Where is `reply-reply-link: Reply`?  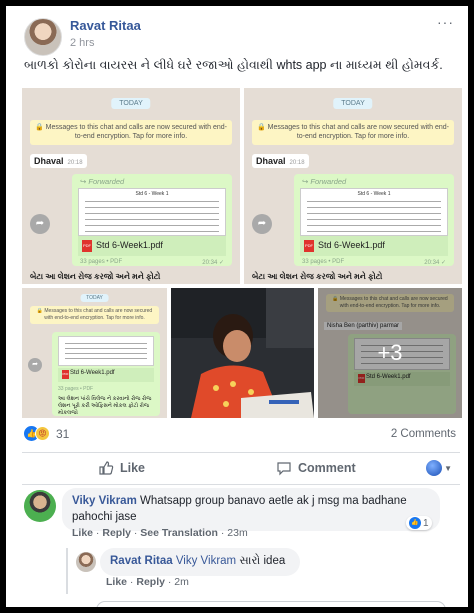
reply-reply-link: Reply is located at coordinates (150, 582).